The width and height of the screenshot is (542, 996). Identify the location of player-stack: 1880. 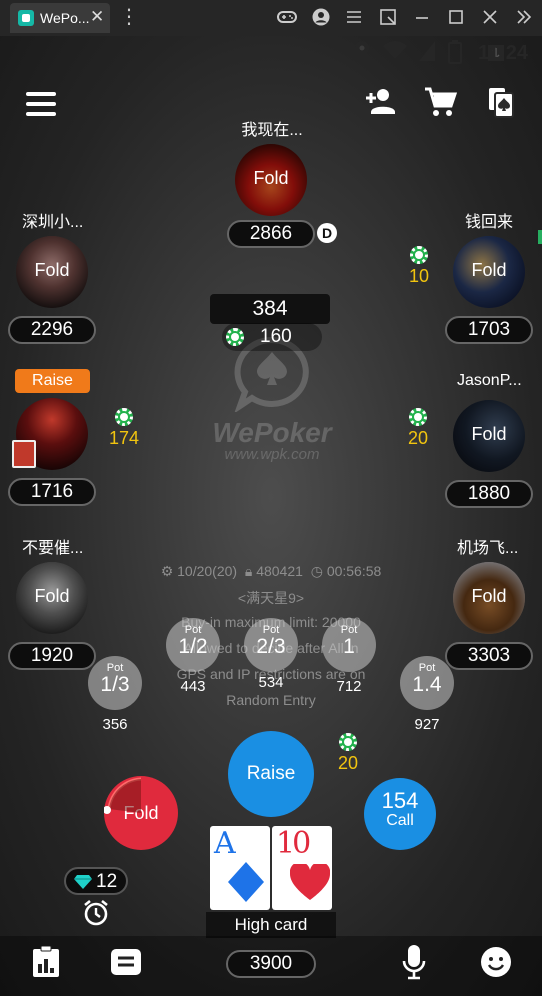
(489, 494).